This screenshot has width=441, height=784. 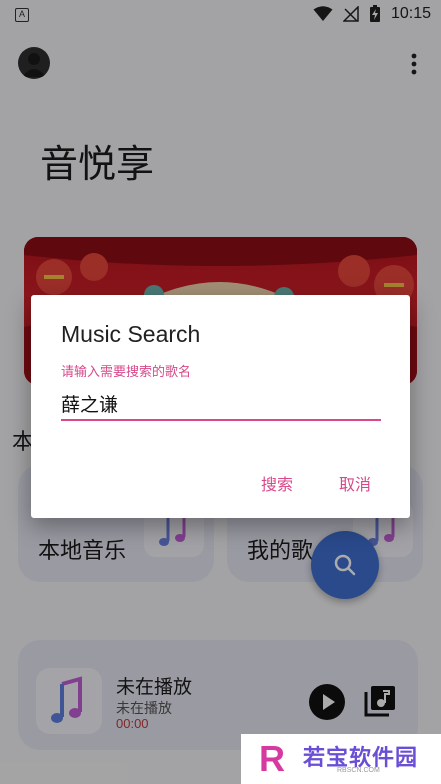 What do you see at coordinates (272, 758) in the screenshot?
I see `watermark-logo-letter: R` at bounding box center [272, 758].